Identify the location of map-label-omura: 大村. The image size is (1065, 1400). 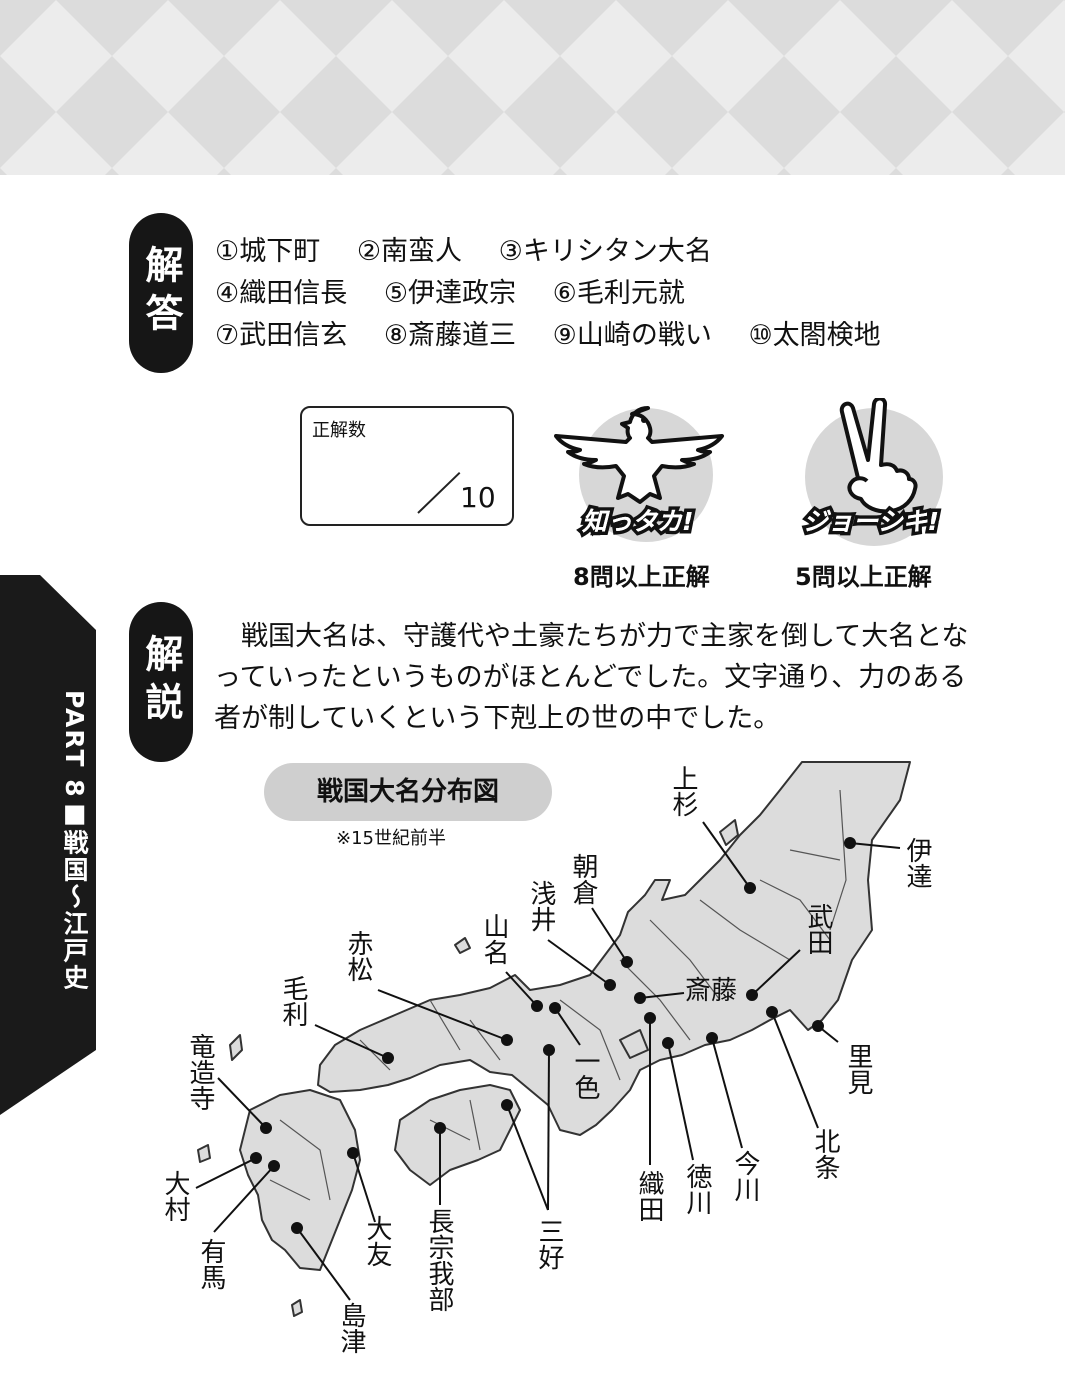
(175, 1196).